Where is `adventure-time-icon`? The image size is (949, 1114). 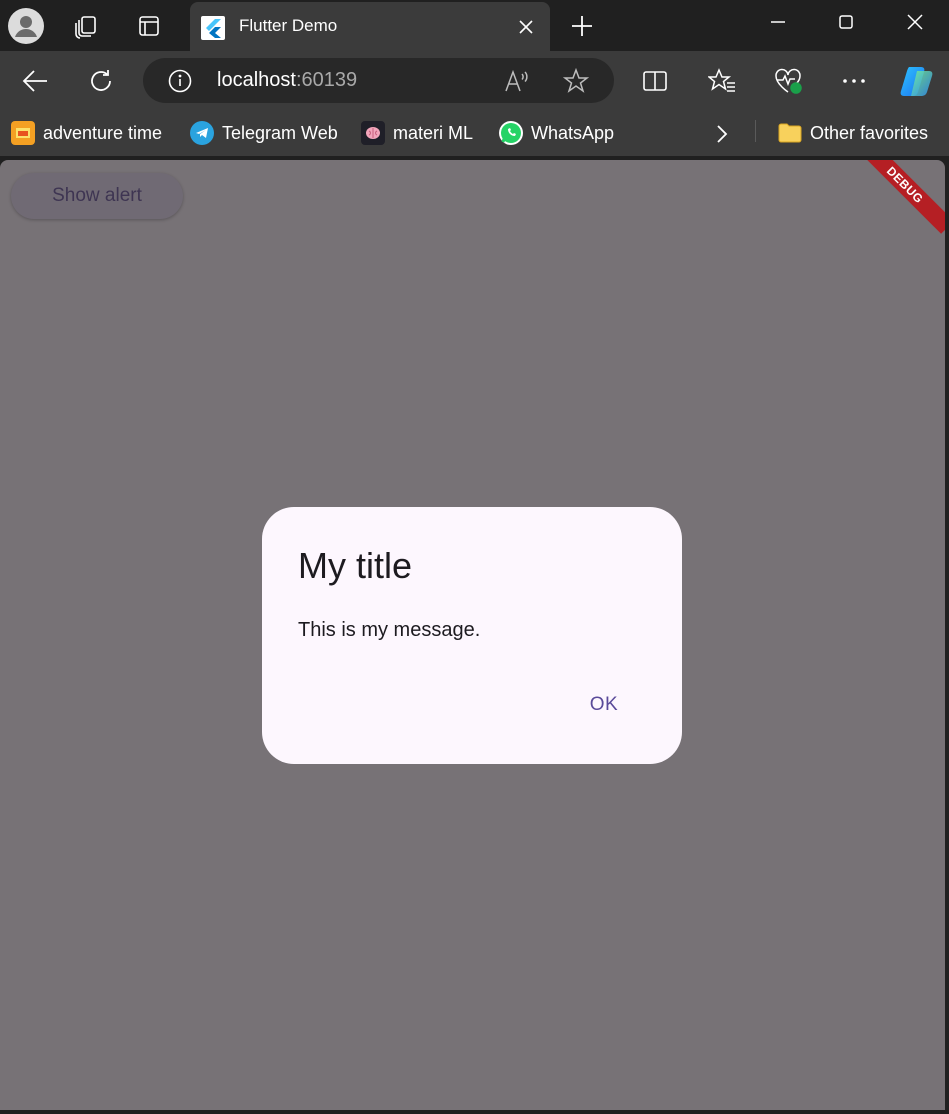
adventure-time-icon is located at coordinates (23, 133).